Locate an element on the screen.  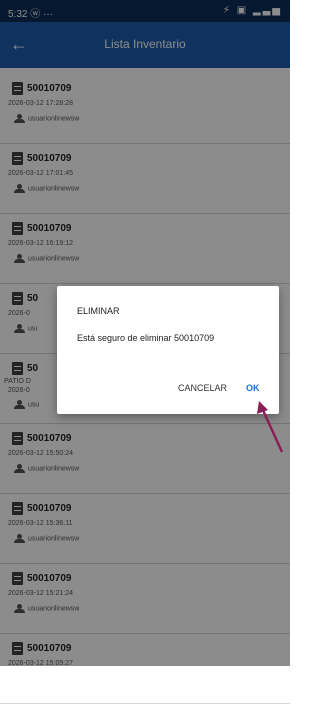
annotation-arrow-shaft is located at coordinates (272, 430).